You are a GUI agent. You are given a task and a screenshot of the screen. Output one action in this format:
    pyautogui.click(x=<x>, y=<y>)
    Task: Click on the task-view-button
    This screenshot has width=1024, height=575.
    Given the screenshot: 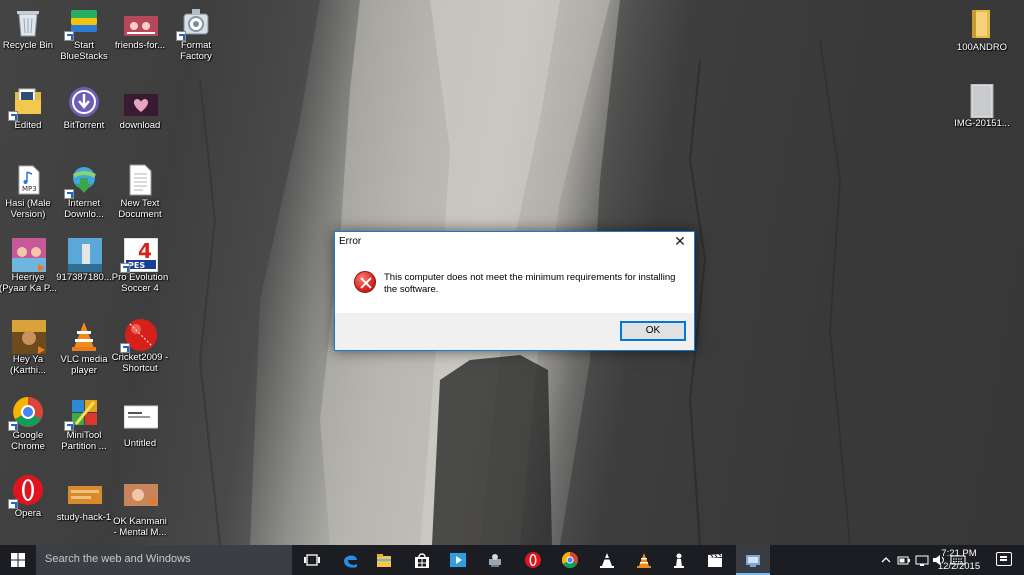 What is the action you would take?
    pyautogui.click(x=312, y=560)
    